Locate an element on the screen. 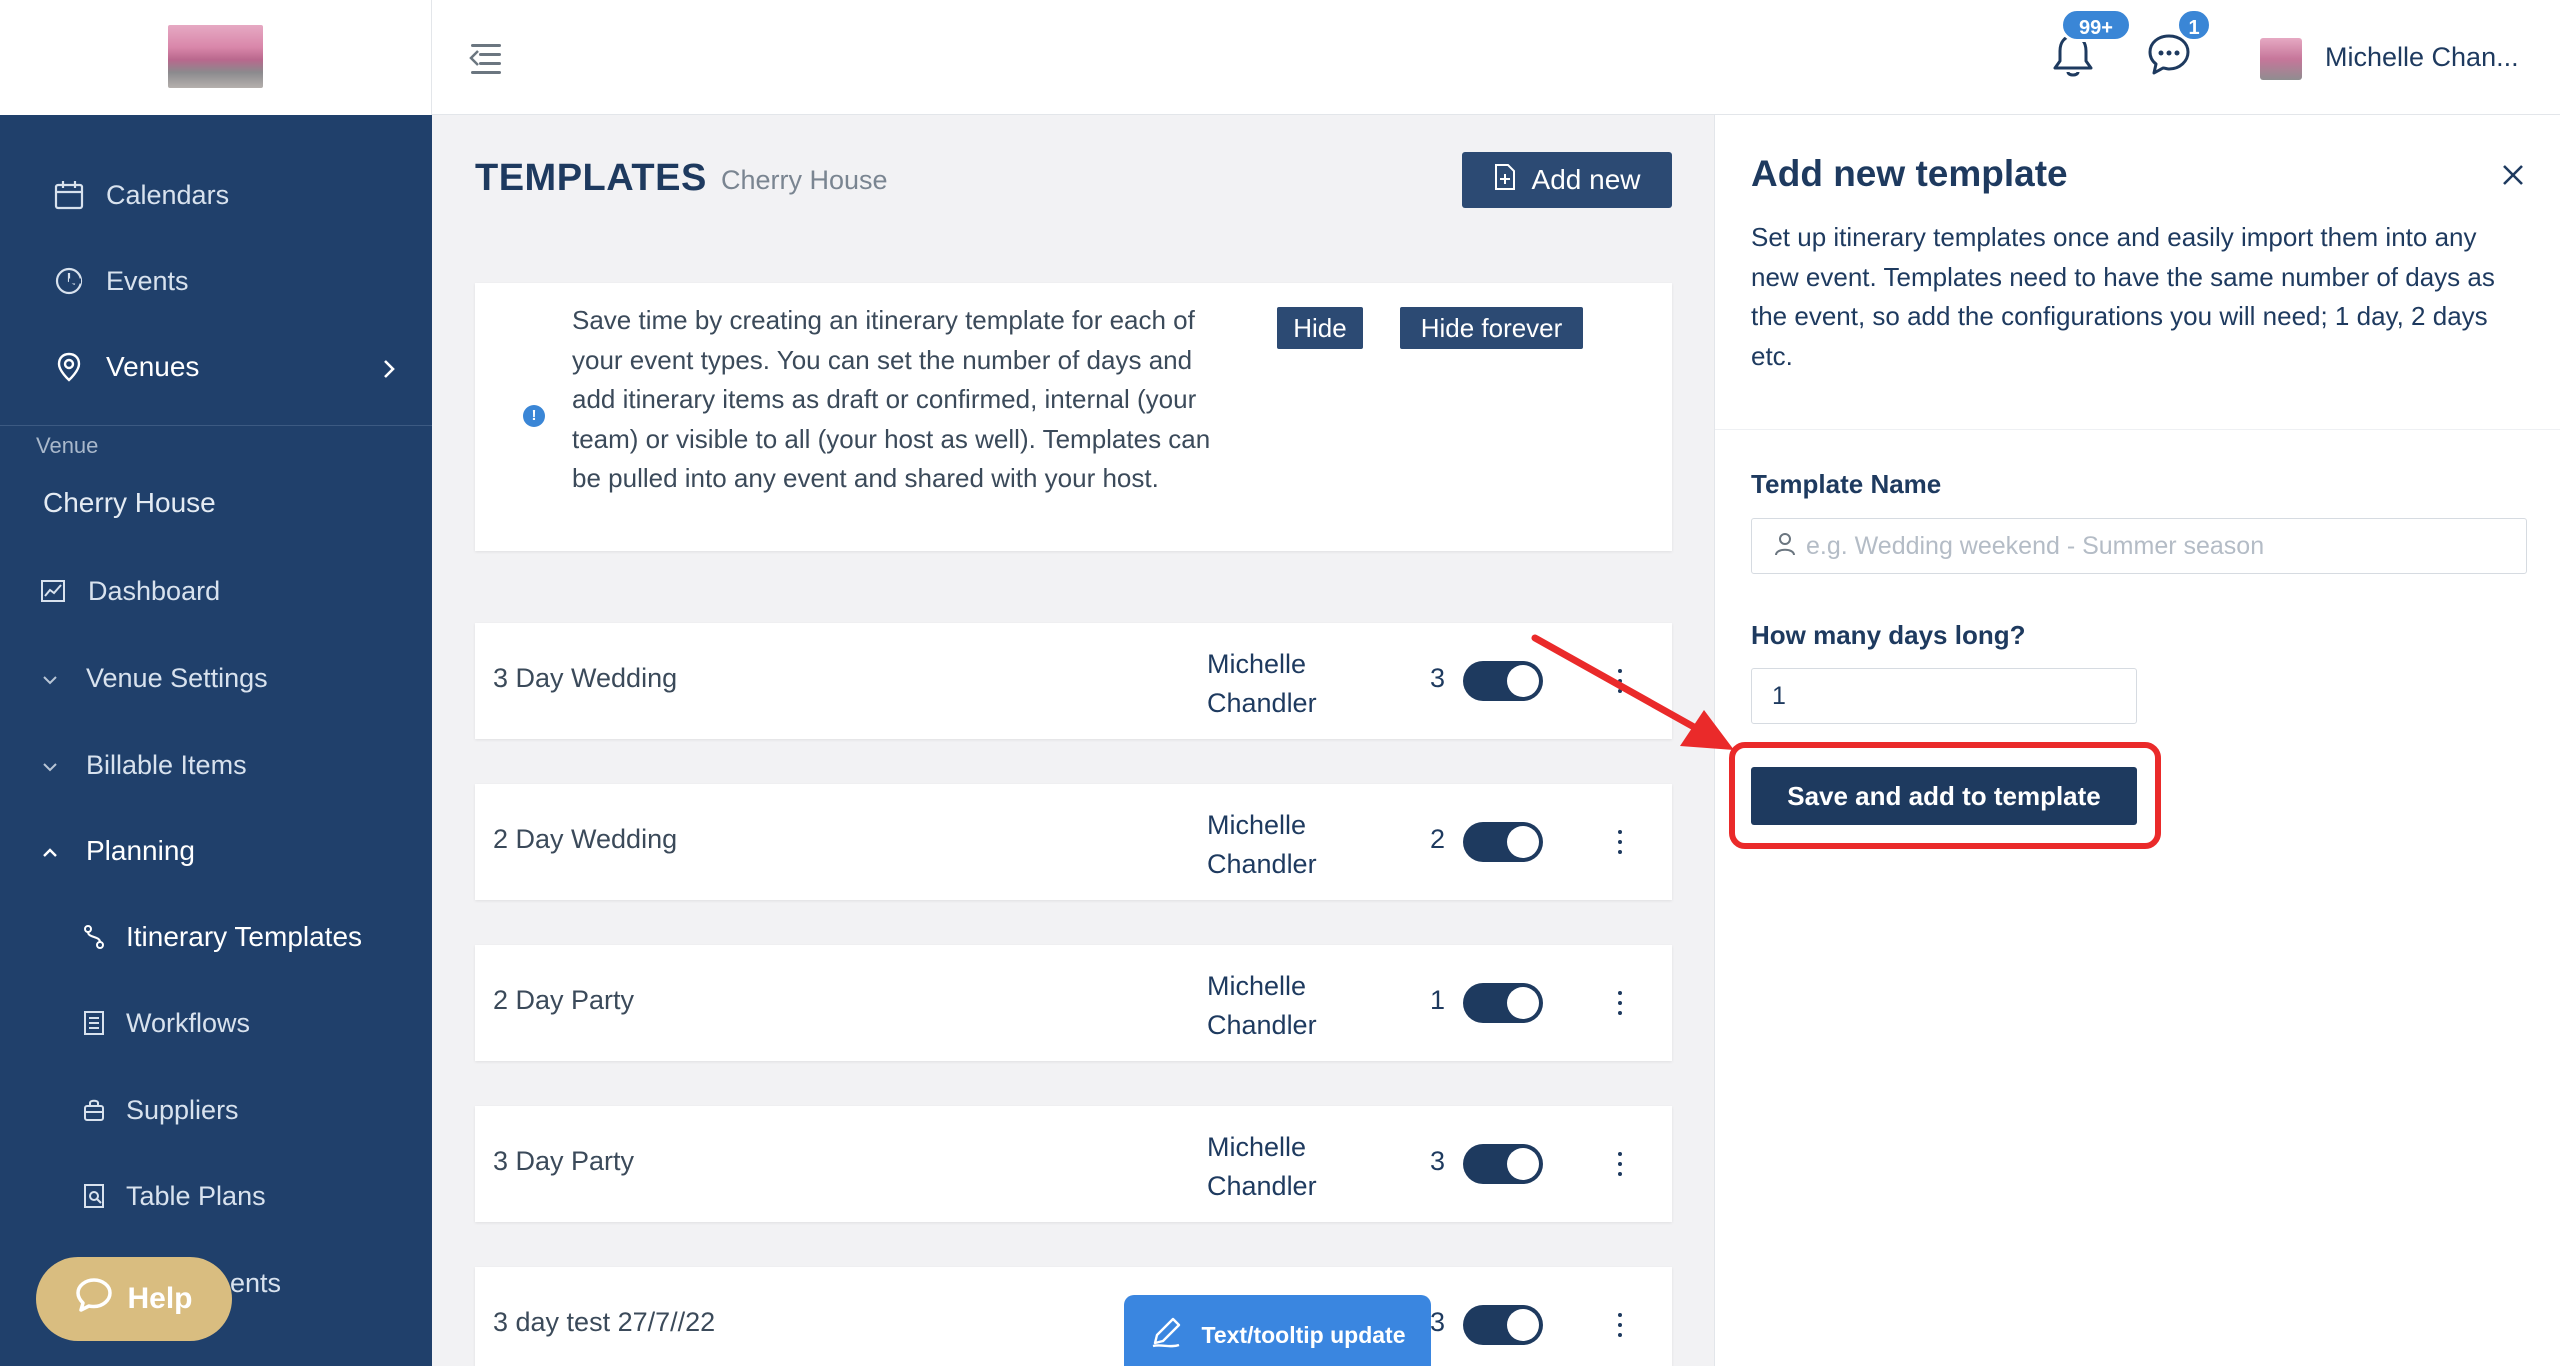 The image size is (2560, 1366). logo-area is located at coordinates (216, 57).